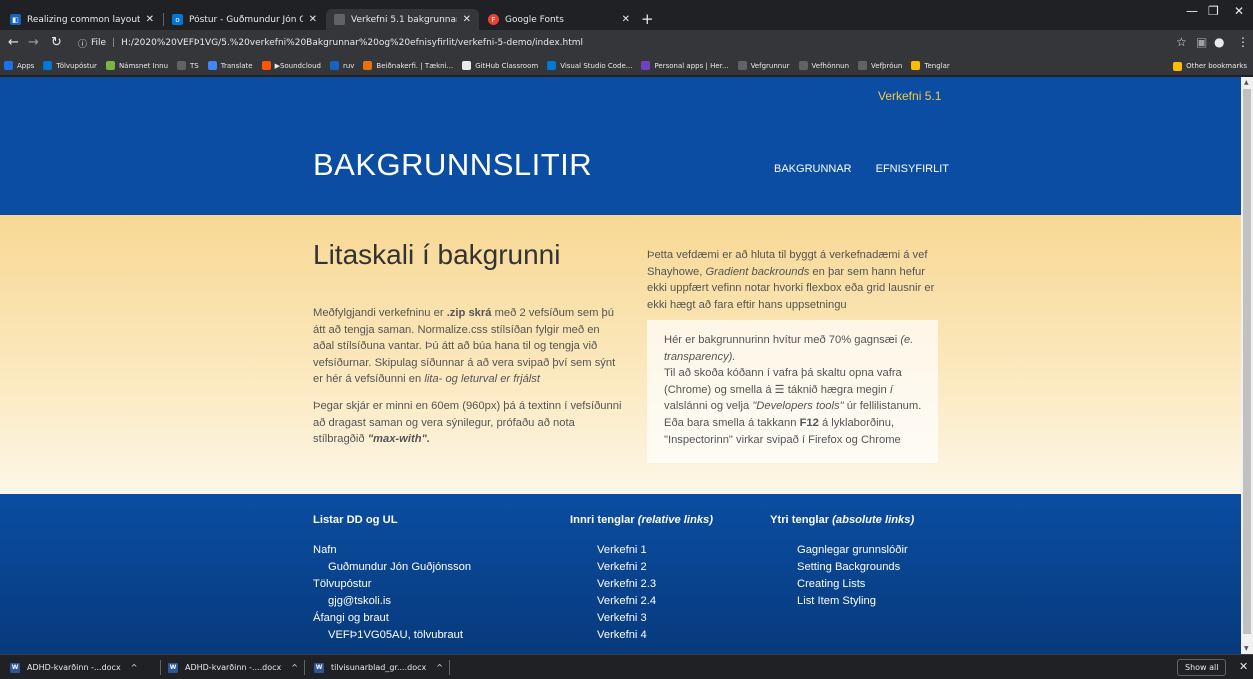 The height and width of the screenshot is (679, 1253). I want to click on bookmark-item: TS, so click(188, 65).